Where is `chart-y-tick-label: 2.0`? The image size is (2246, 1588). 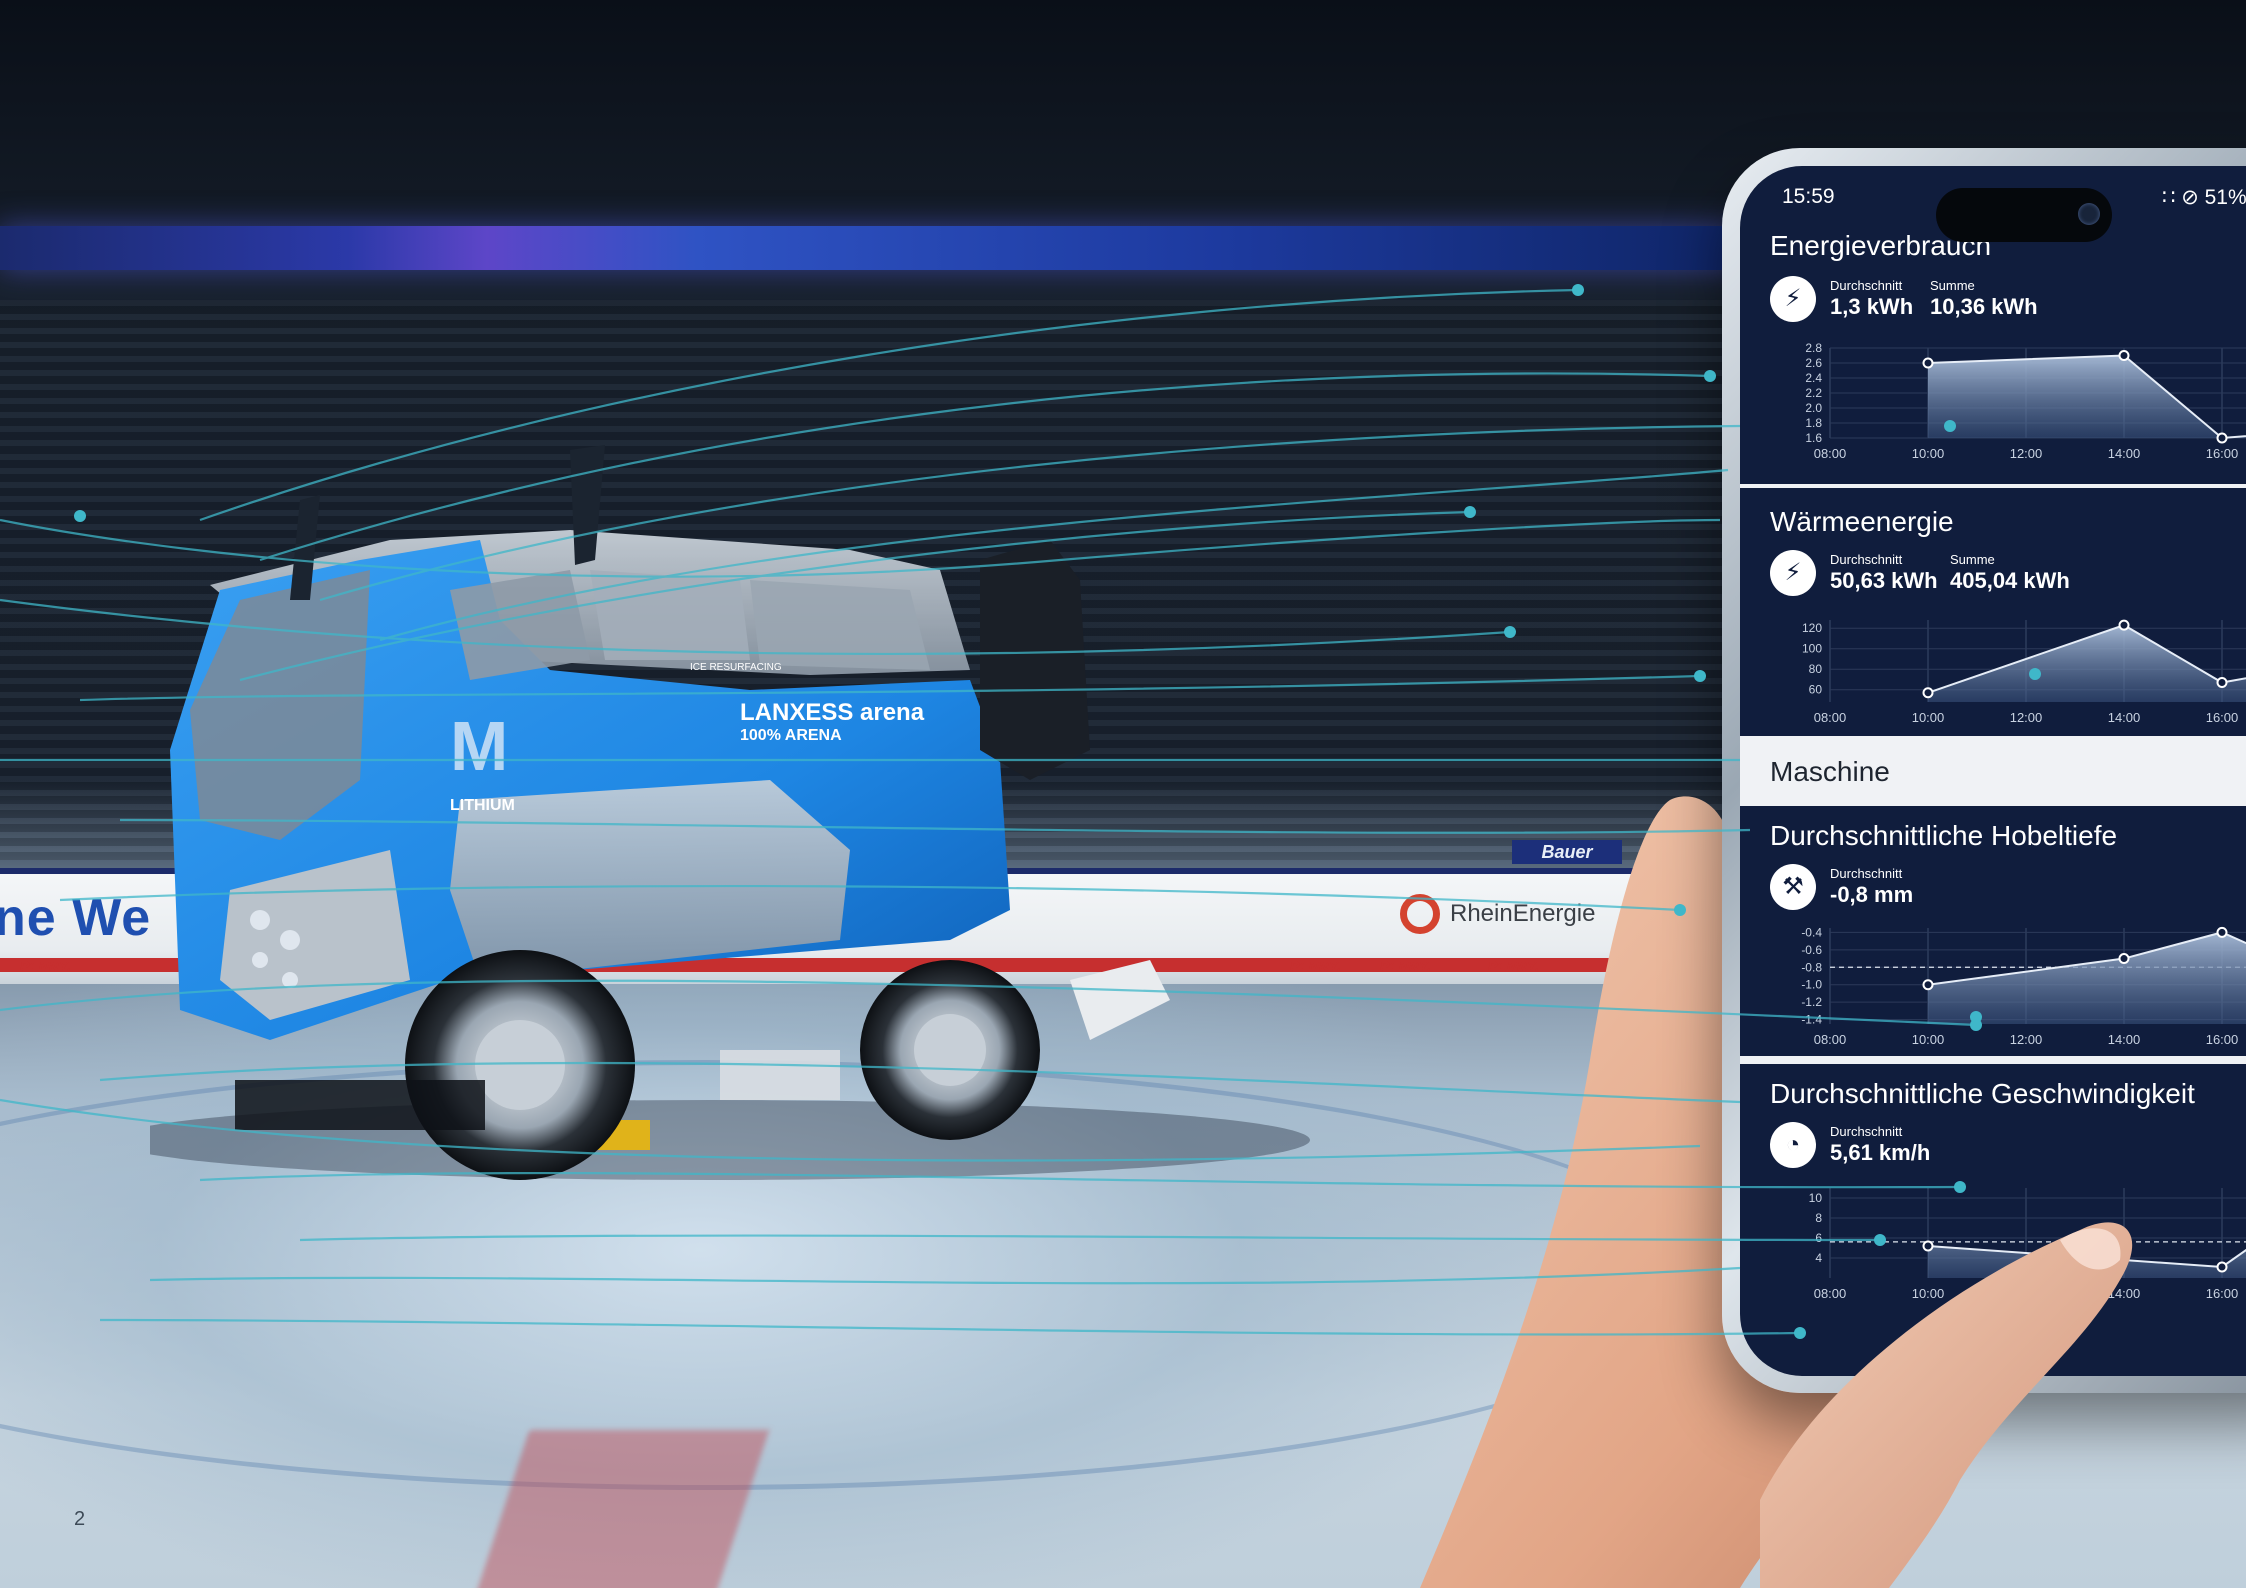 chart-y-tick-label: 2.0 is located at coordinates (1813, 408).